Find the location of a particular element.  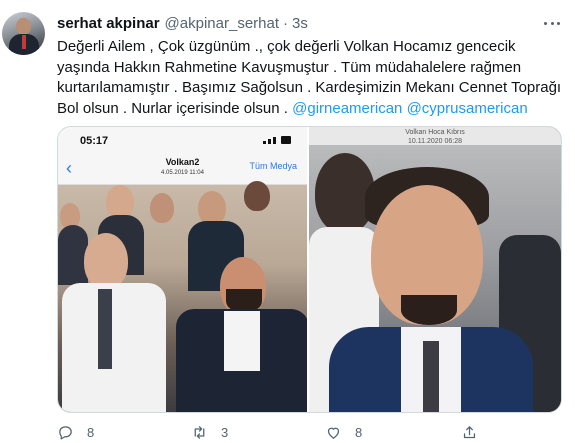

phone-status-bar: 05:17 is located at coordinates (182, 140).